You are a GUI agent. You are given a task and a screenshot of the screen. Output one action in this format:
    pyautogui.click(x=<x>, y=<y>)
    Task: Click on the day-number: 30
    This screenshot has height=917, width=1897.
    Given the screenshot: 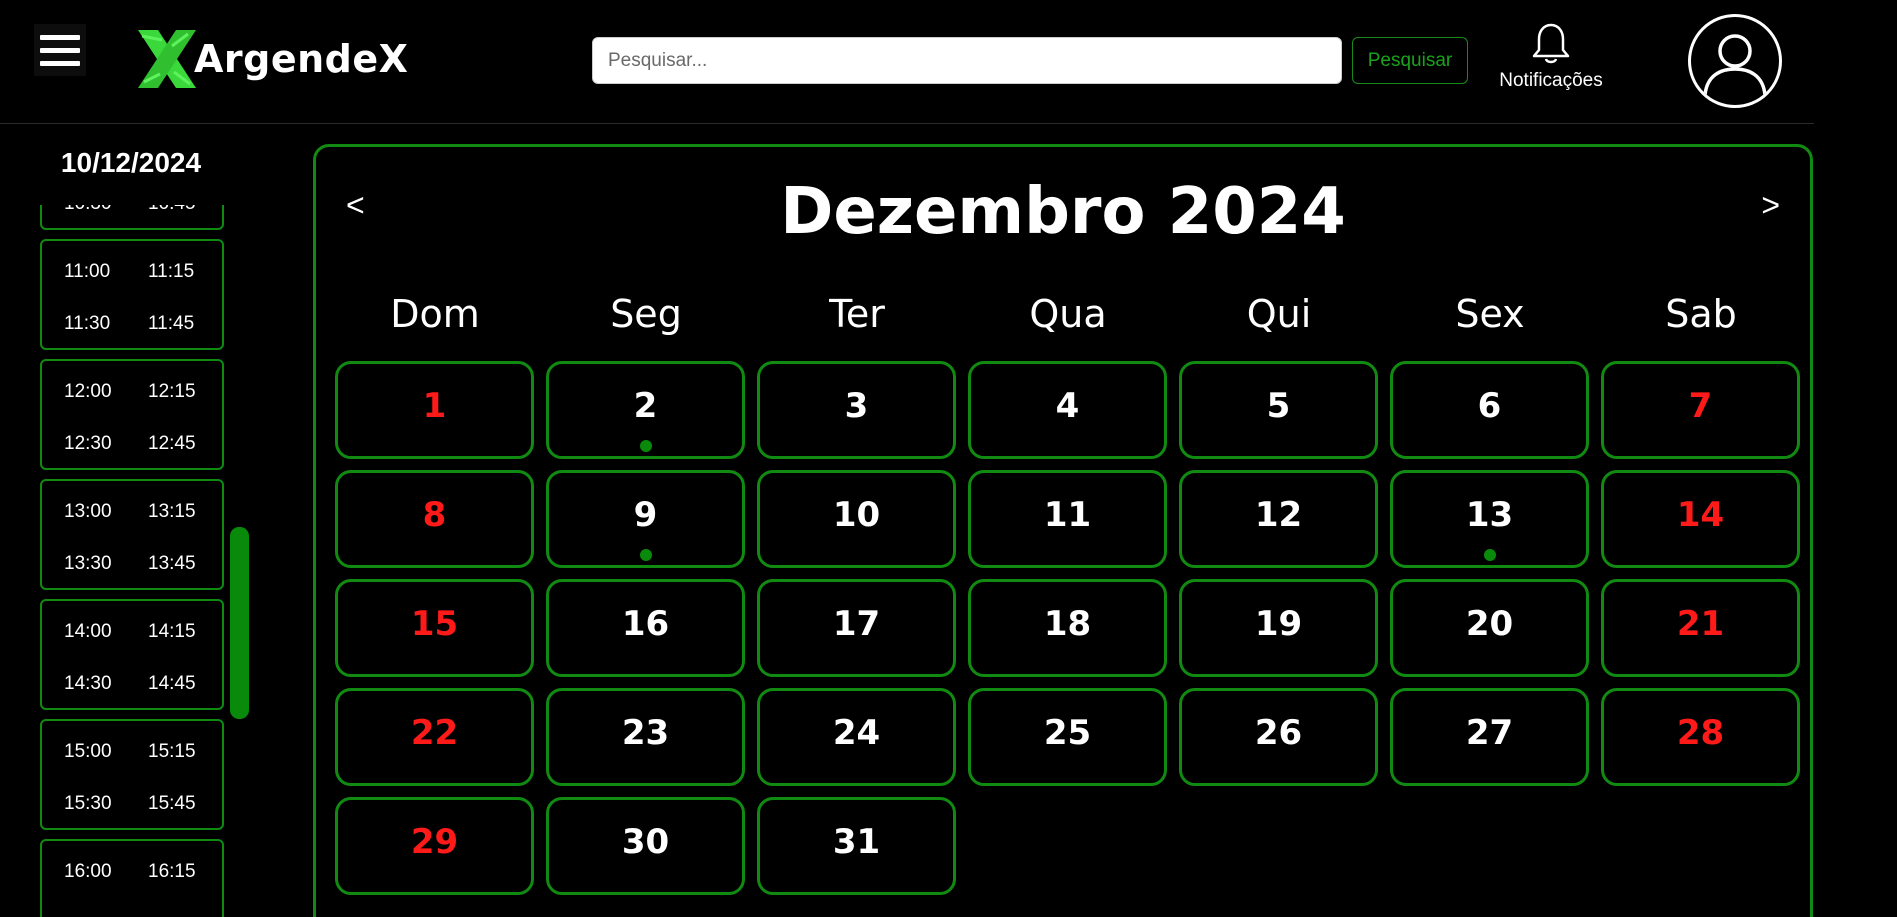 What is the action you would take?
    pyautogui.click(x=645, y=842)
    